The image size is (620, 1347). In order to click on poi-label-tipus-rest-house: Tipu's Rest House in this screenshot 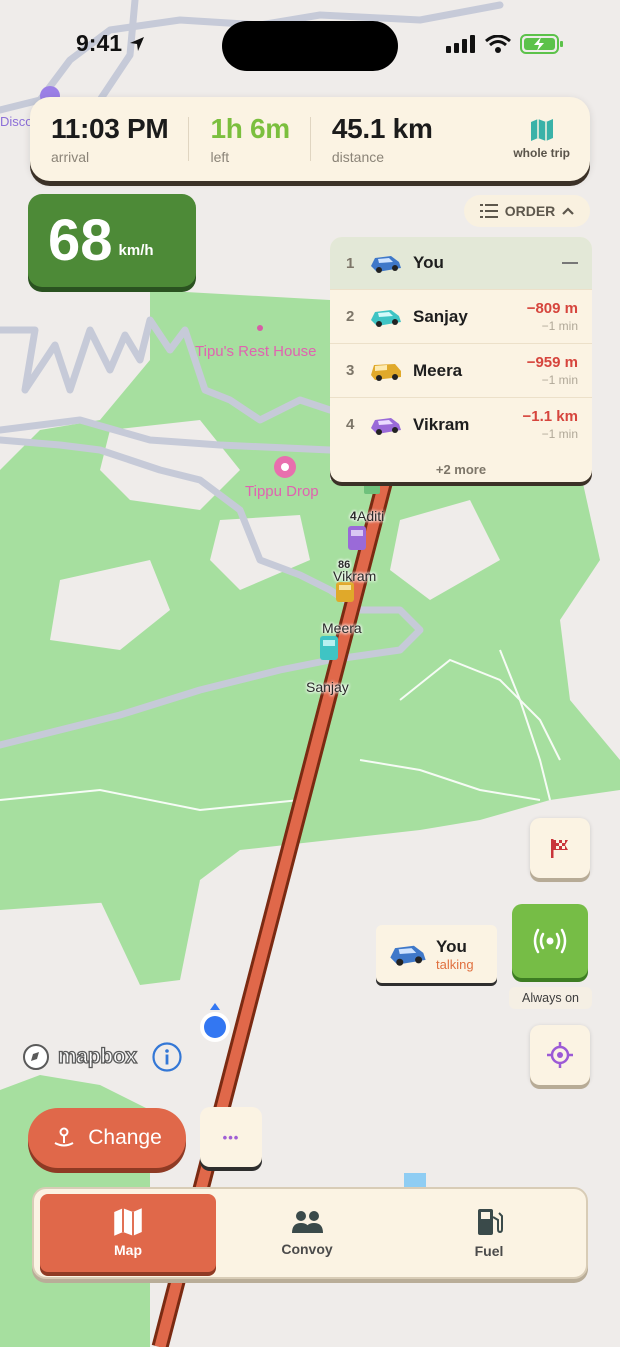, I will do `click(256, 351)`.